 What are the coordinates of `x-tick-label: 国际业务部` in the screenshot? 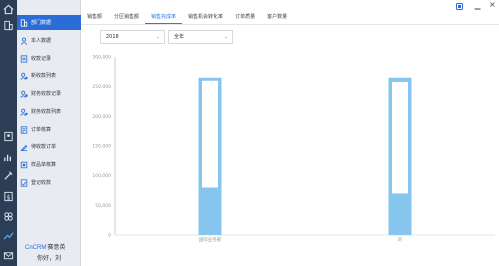 It's located at (210, 239).